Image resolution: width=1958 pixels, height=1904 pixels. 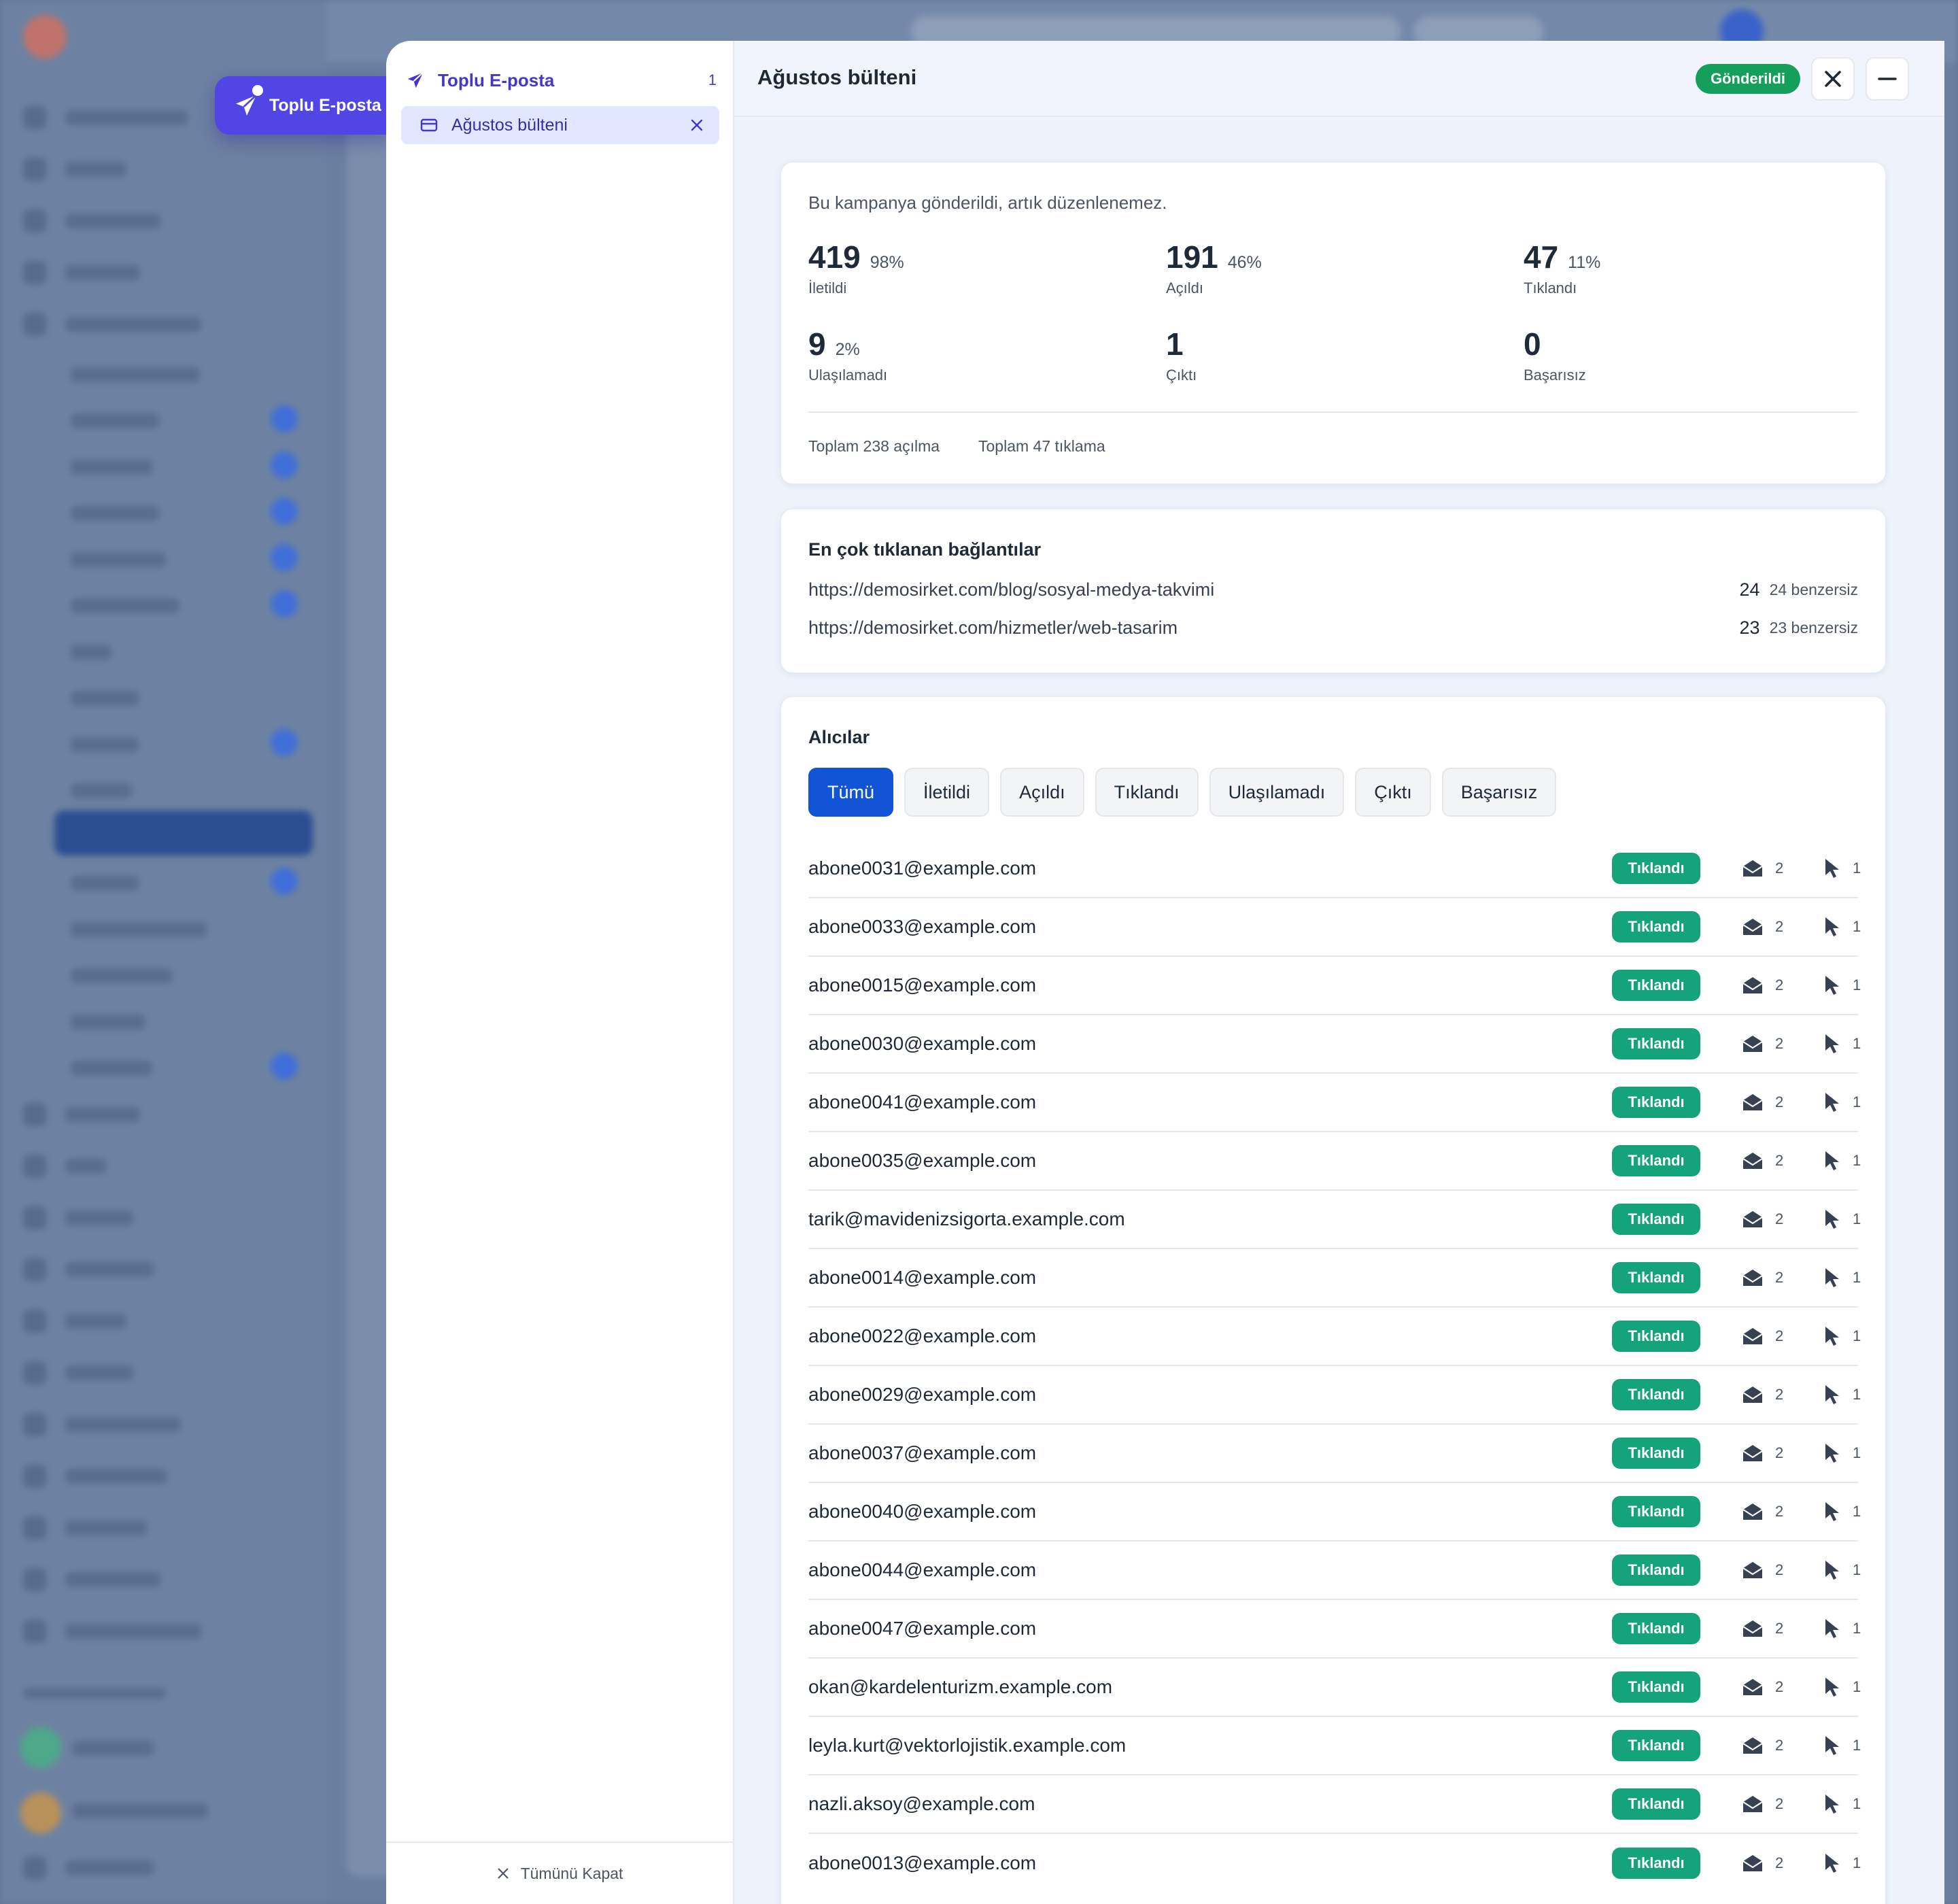 I want to click on close-all-button: Tümünü Kapat, so click(x=559, y=1873).